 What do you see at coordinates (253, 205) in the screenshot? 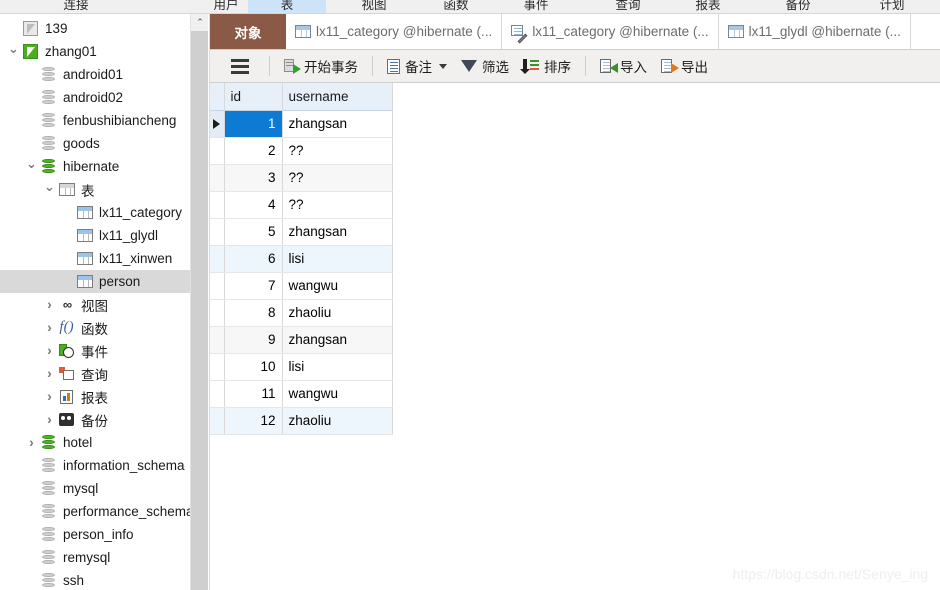
I see `cell-id: 4` at bounding box center [253, 205].